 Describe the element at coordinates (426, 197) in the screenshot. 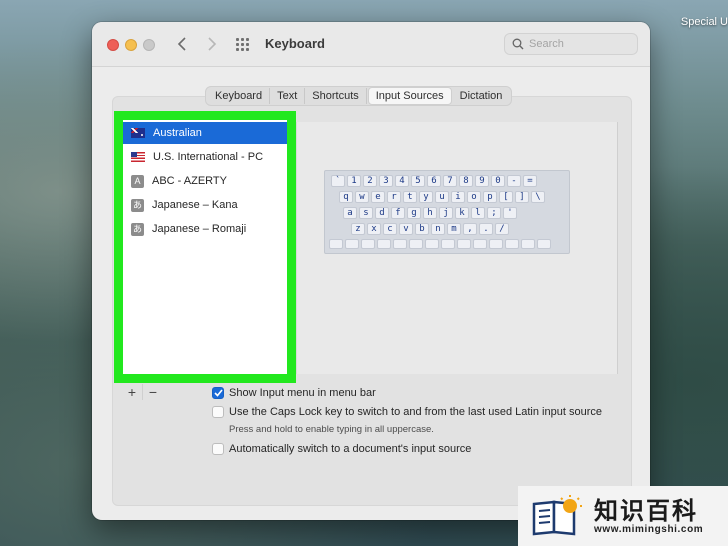

I see `keyboard-key: y` at that location.